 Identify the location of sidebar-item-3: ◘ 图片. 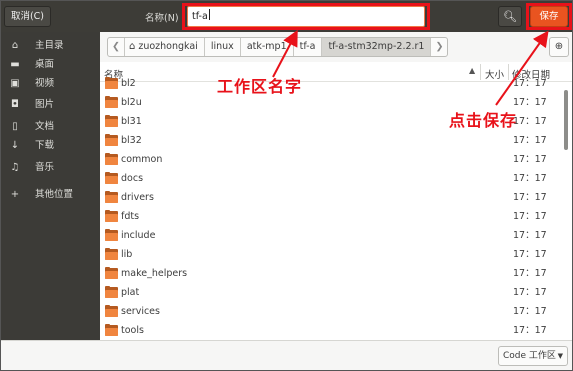
(50, 104).